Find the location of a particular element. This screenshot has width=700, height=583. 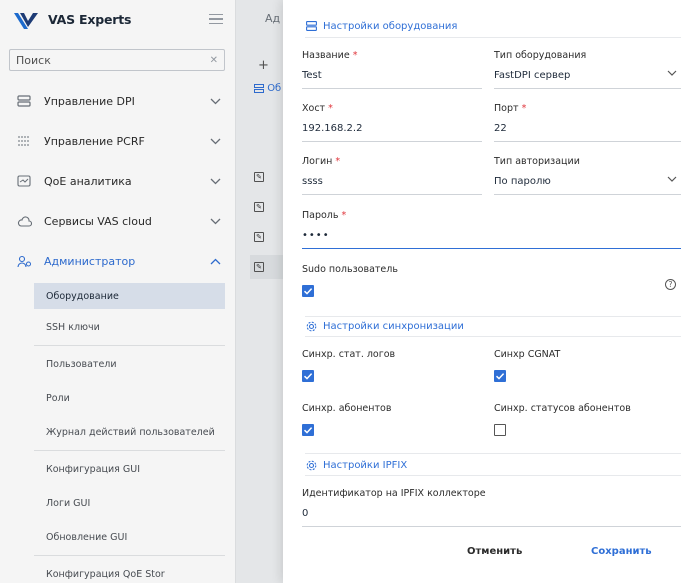

server-icon is located at coordinates (311, 26).